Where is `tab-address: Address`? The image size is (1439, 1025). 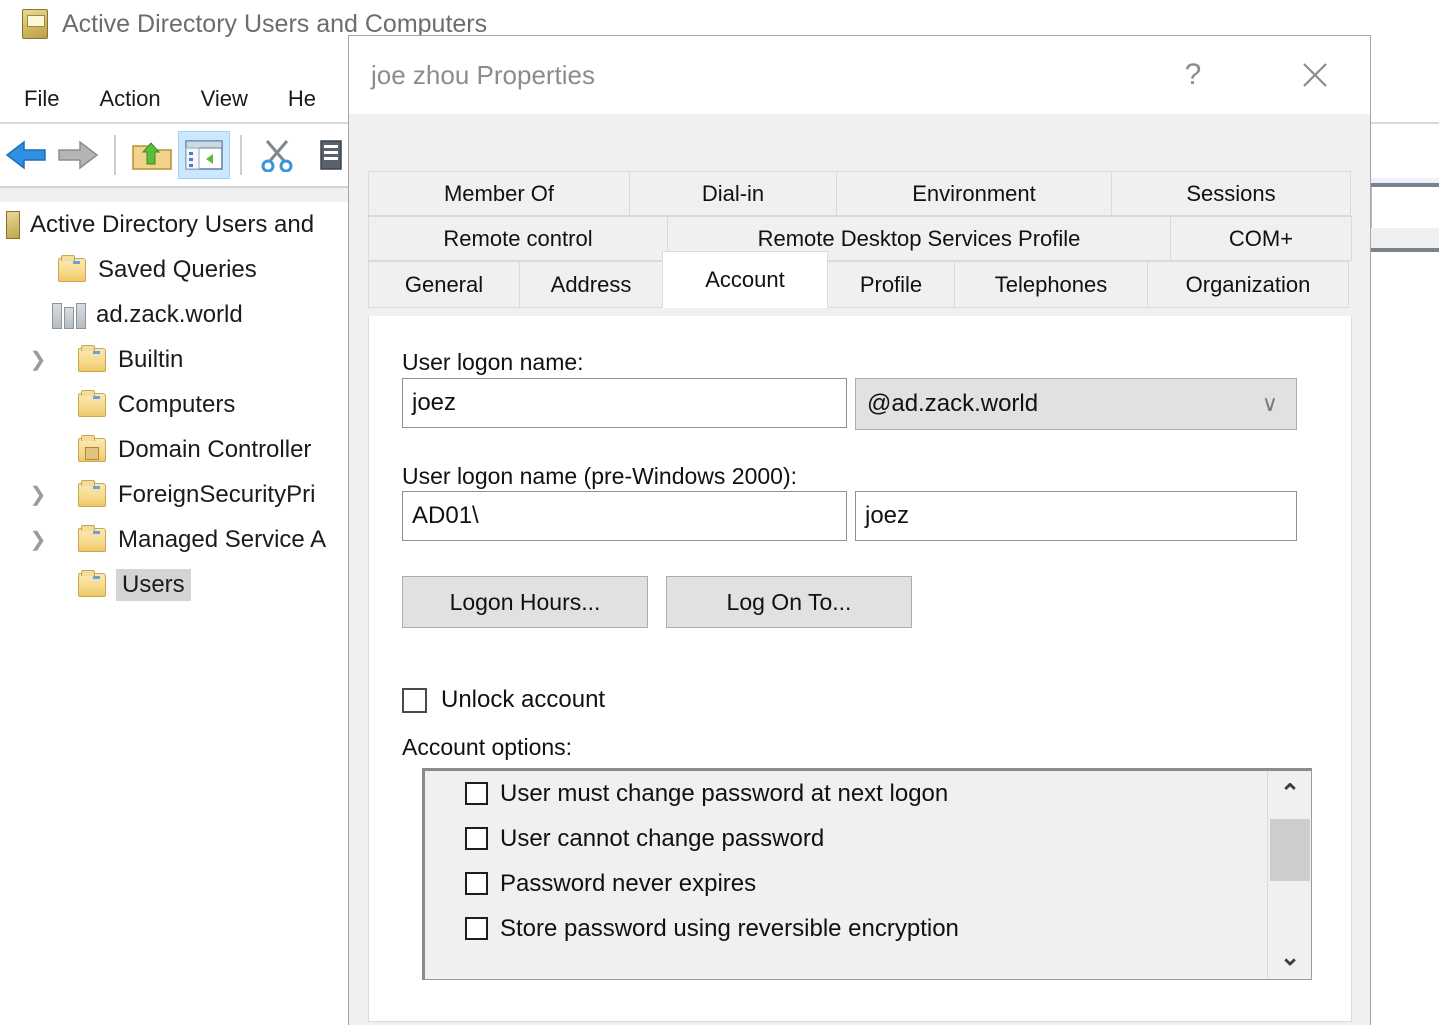
tab-address: Address is located at coordinates (591, 284).